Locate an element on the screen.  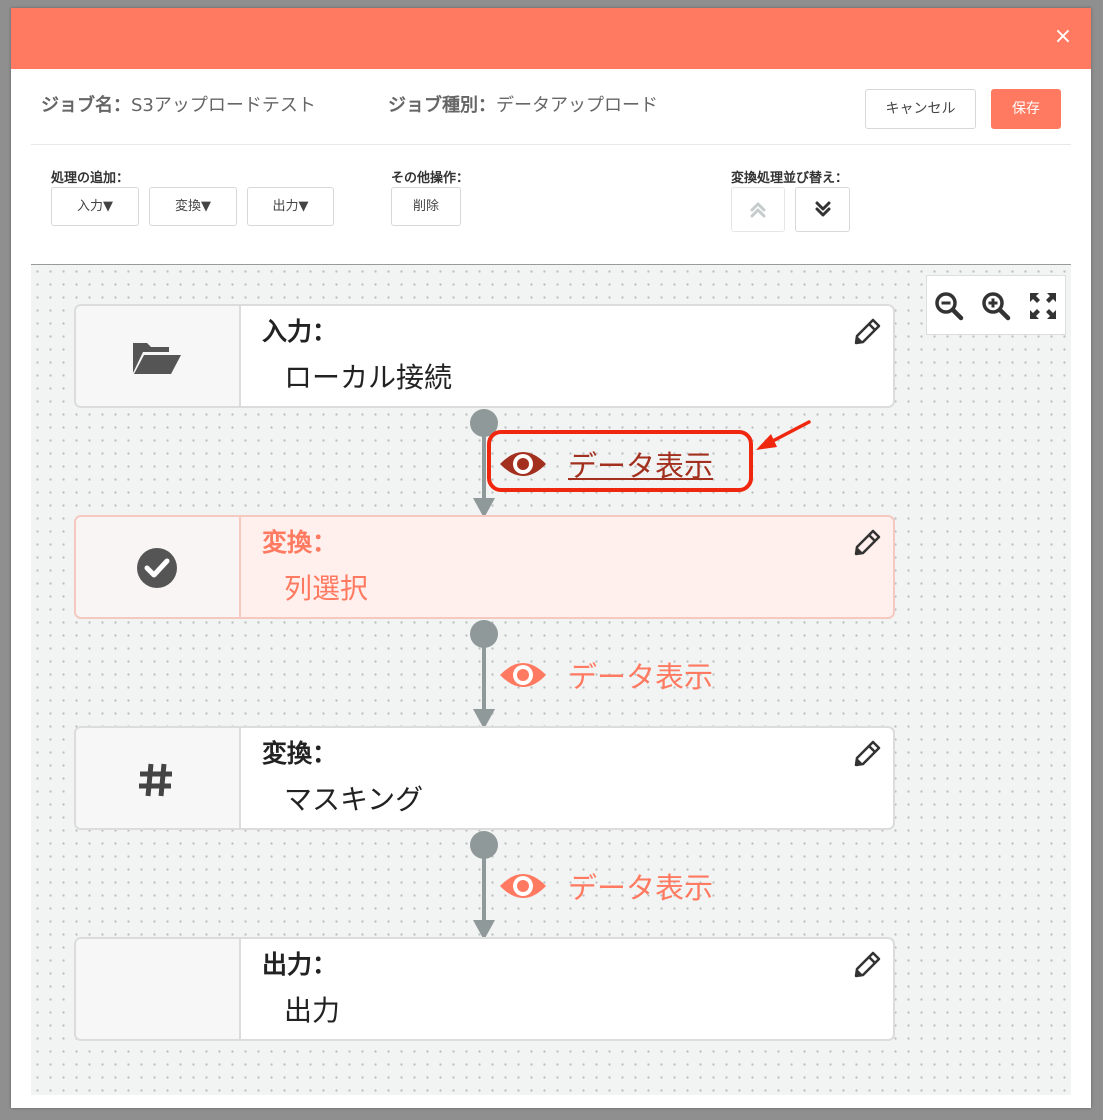
annotation-highlight-box is located at coordinates (620, 461).